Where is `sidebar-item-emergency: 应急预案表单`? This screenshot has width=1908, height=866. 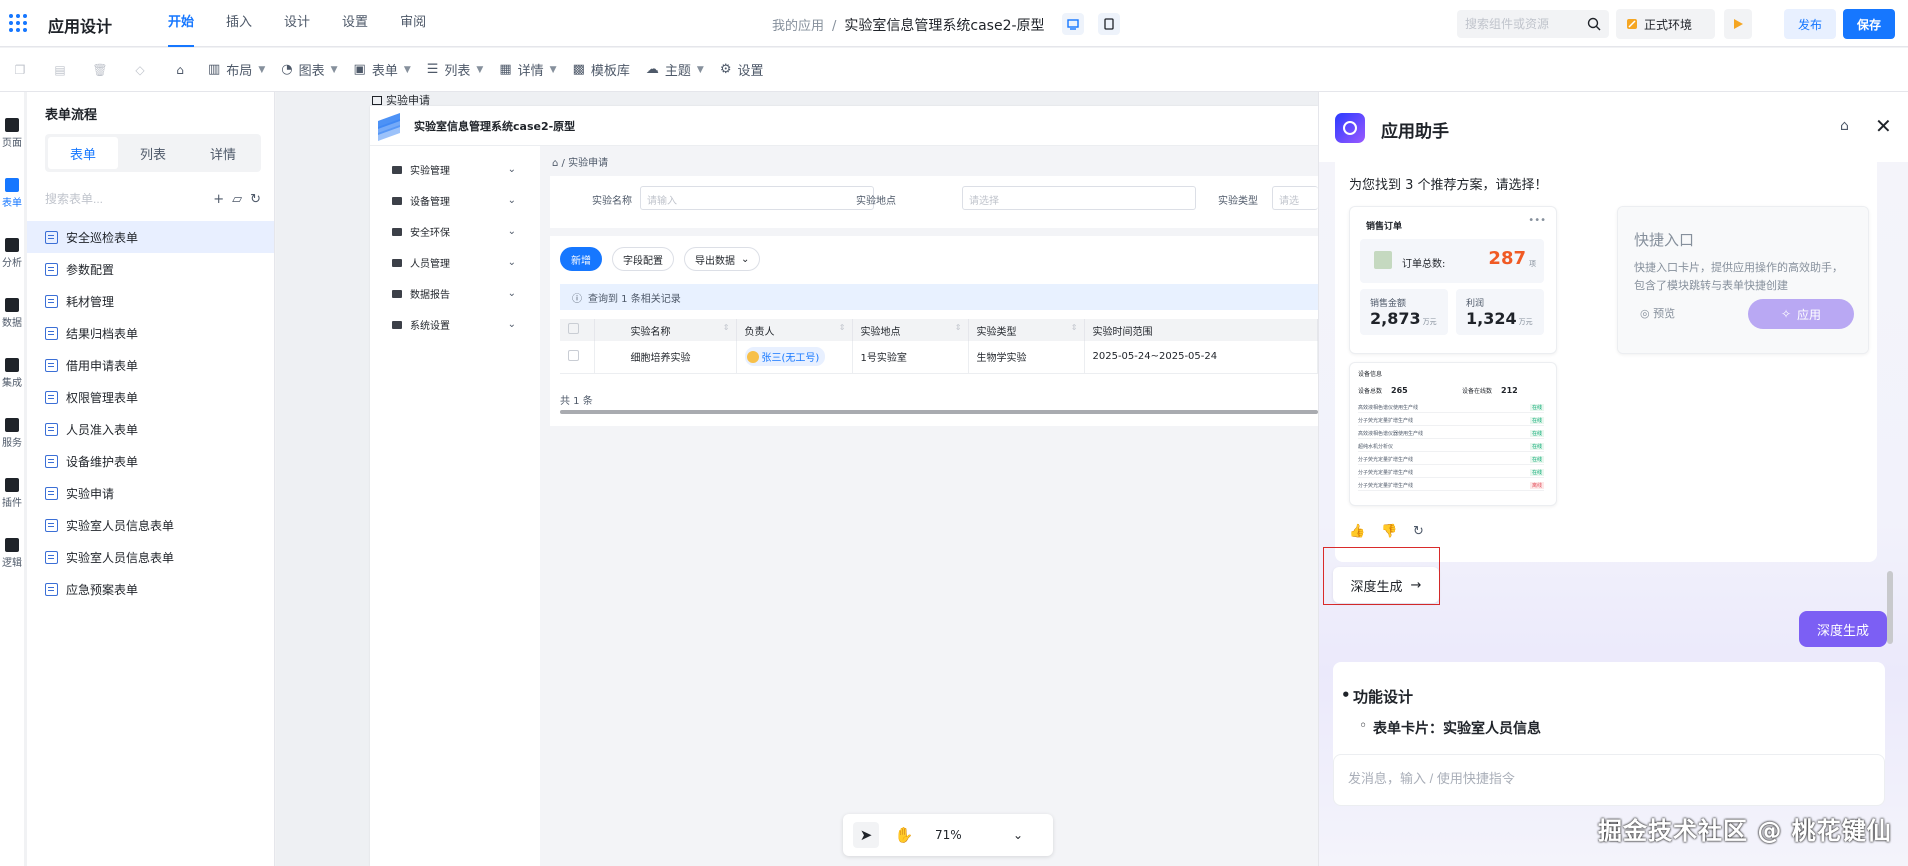
sidebar-item-emergency: 应急预案表单 is located at coordinates (150, 589).